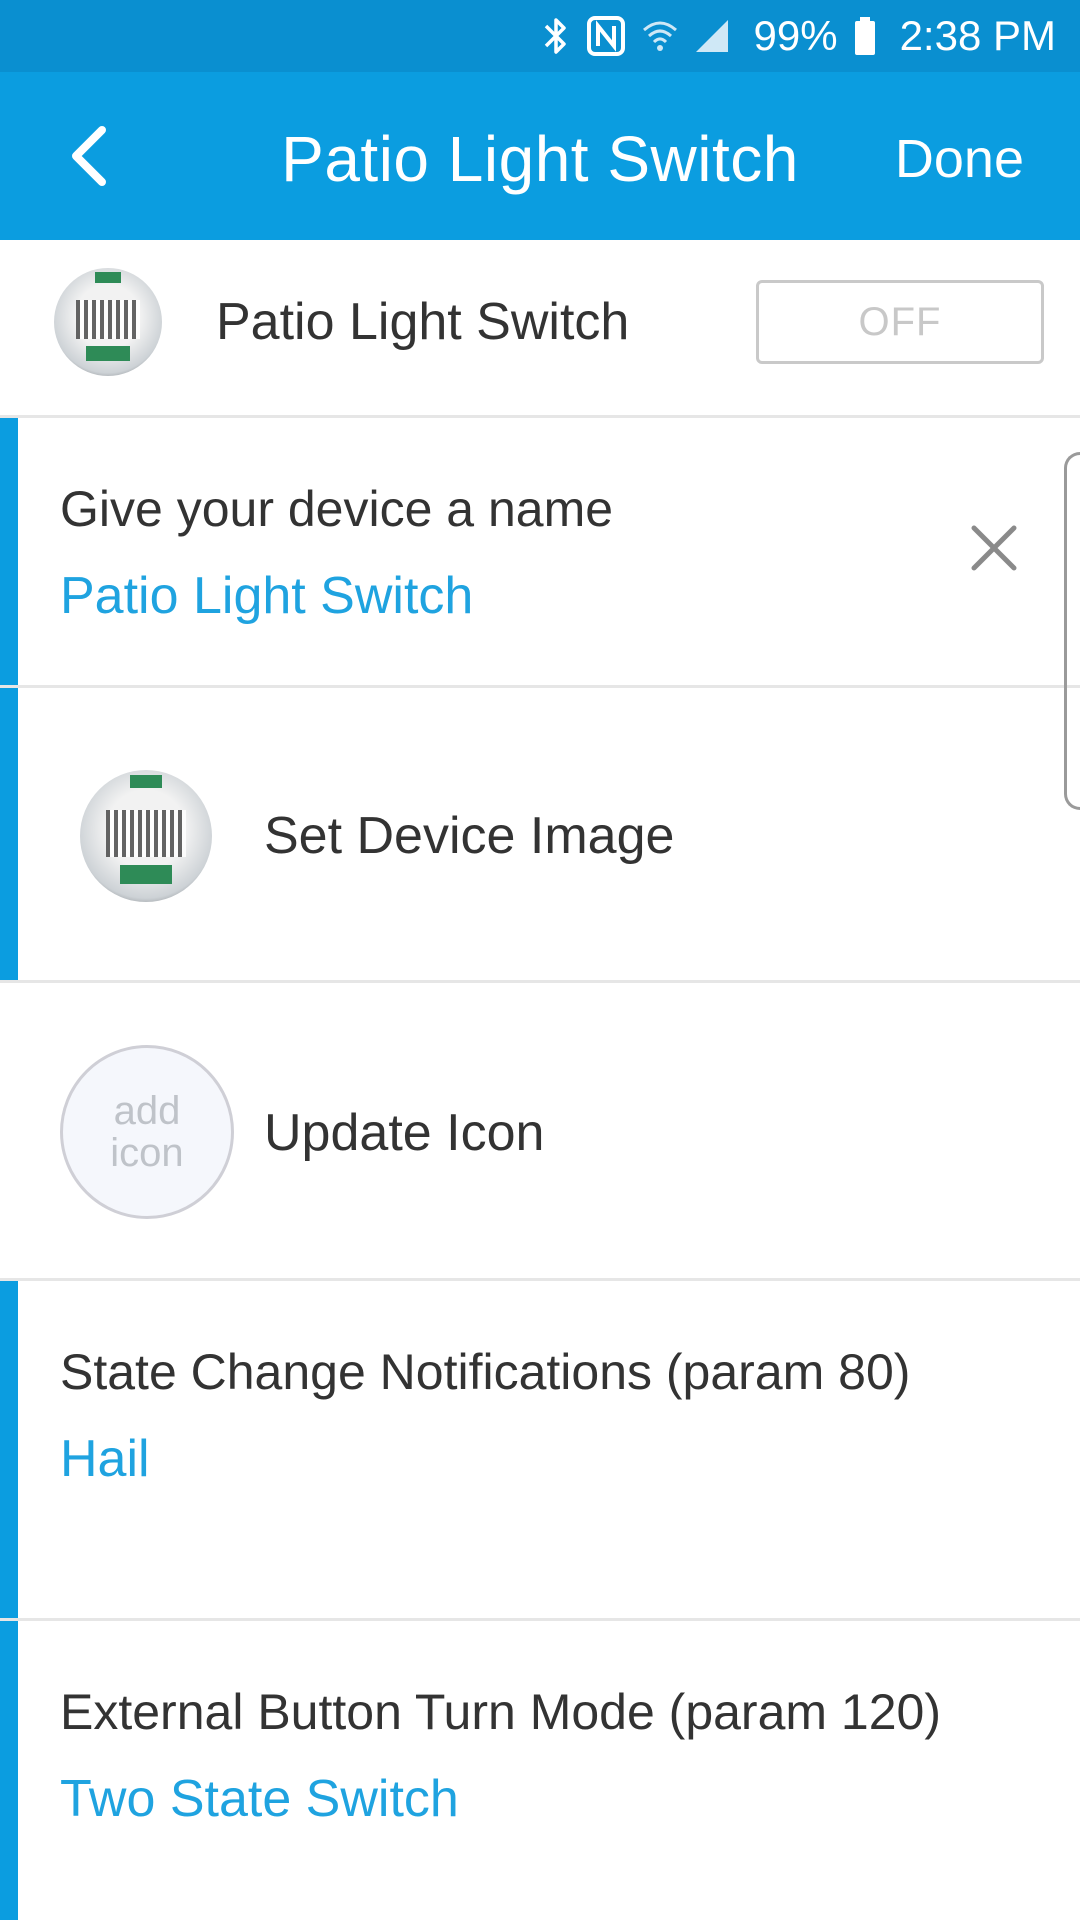 This screenshot has height=1920, width=1080. What do you see at coordinates (146, 836) in the screenshot?
I see `device-image` at bounding box center [146, 836].